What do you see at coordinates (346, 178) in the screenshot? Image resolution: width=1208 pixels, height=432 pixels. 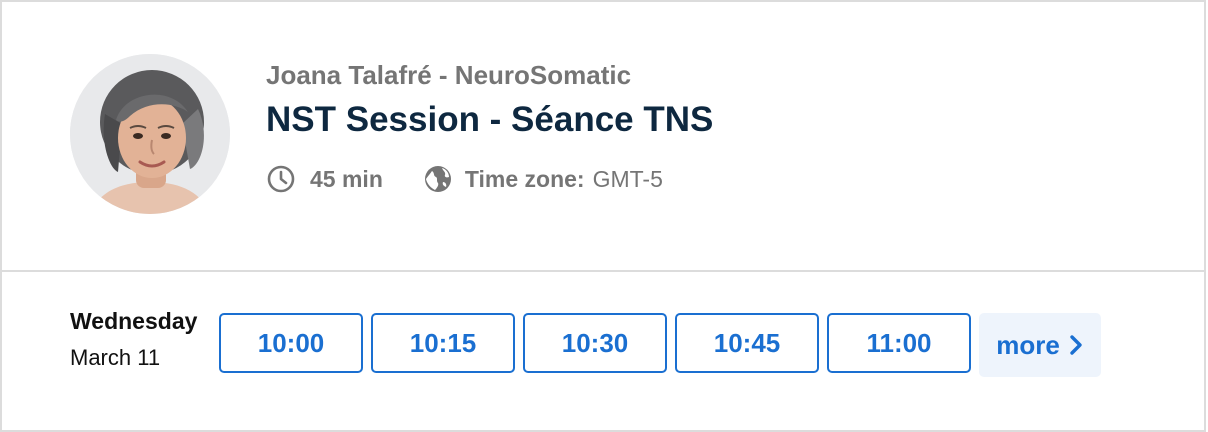 I see `event-duration: 45 min` at bounding box center [346, 178].